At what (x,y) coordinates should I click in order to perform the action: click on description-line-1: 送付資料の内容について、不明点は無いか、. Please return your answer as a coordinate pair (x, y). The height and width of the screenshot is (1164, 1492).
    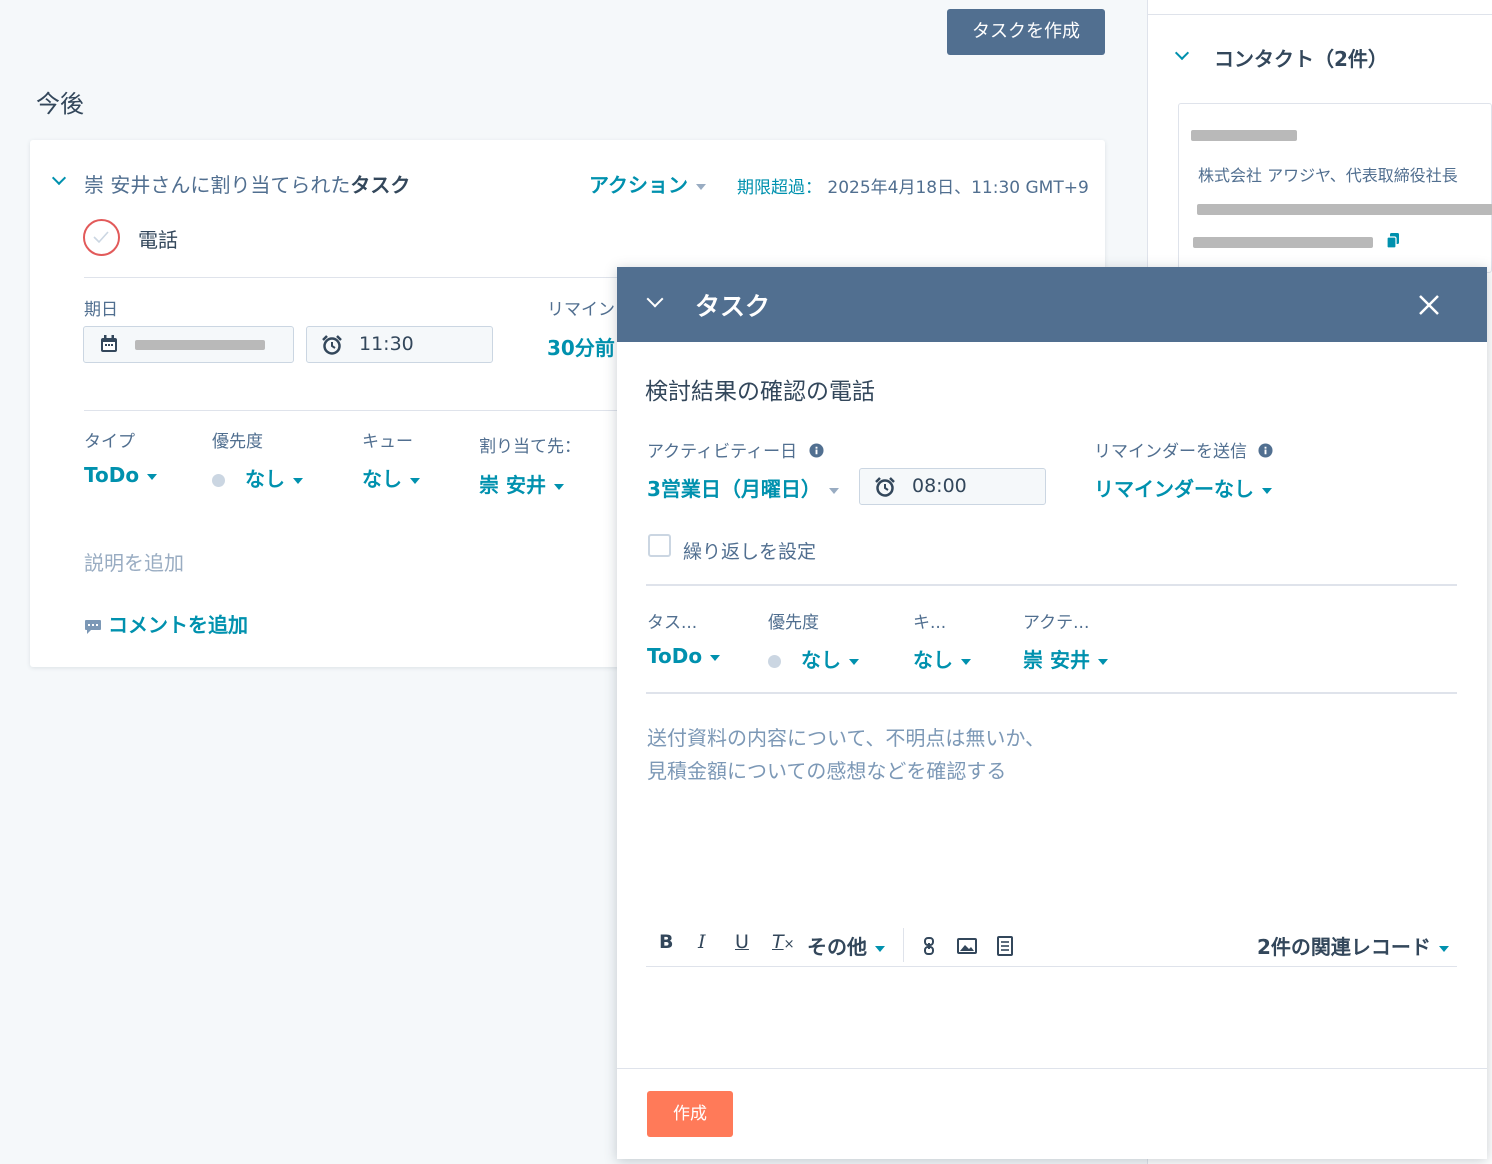
    Looking at the image, I should click on (846, 738).